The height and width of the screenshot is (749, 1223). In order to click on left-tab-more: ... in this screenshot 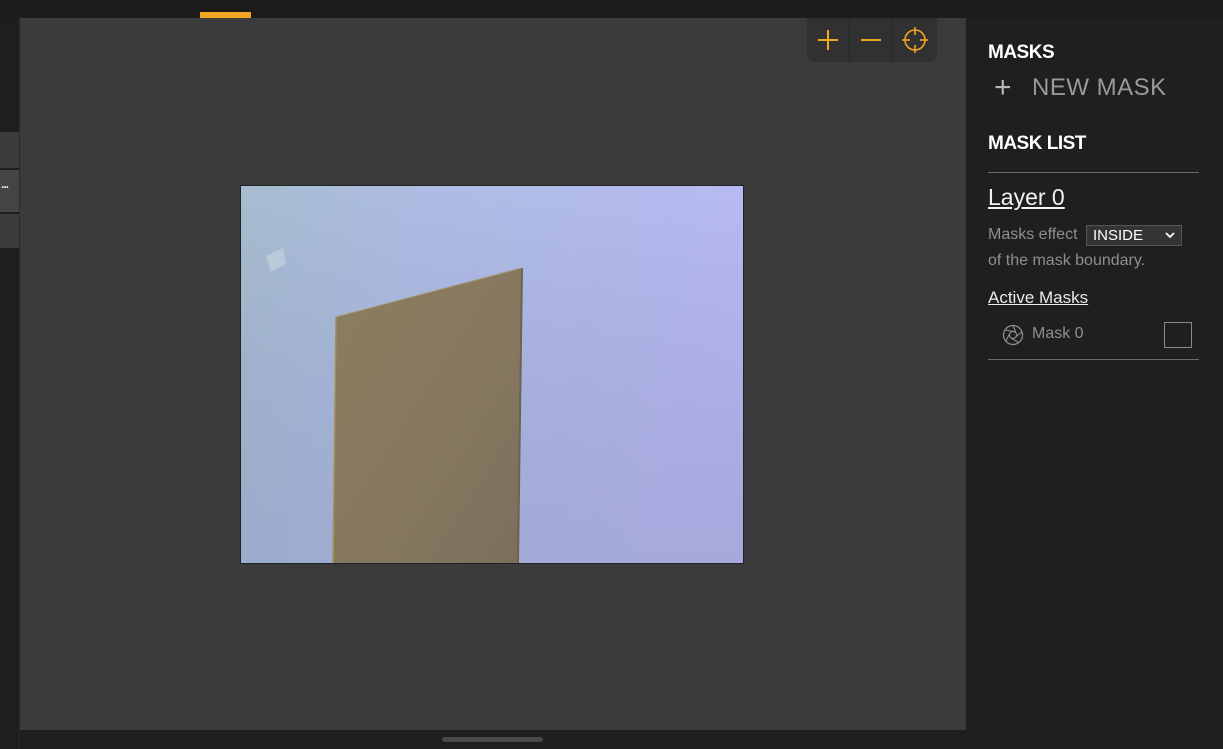, I will do `click(9, 191)`.